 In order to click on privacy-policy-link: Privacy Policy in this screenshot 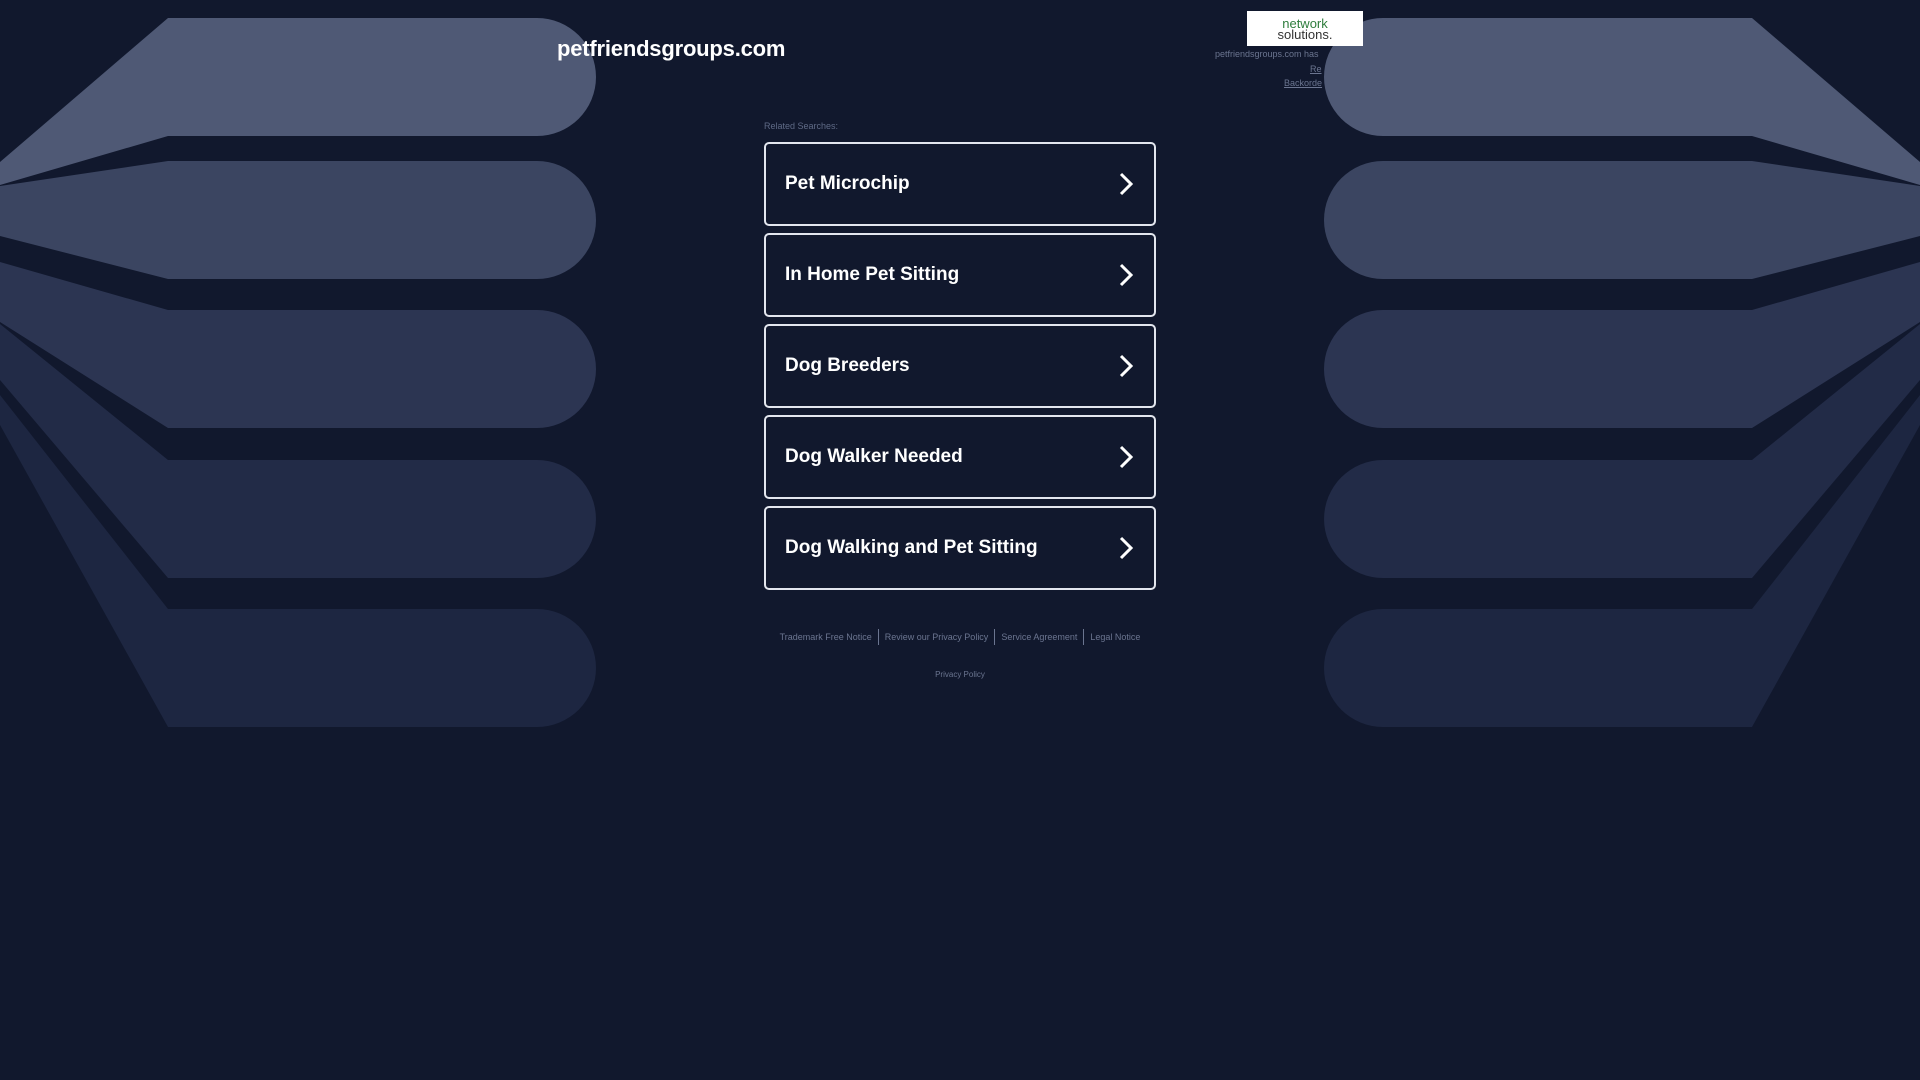, I will do `click(960, 674)`.